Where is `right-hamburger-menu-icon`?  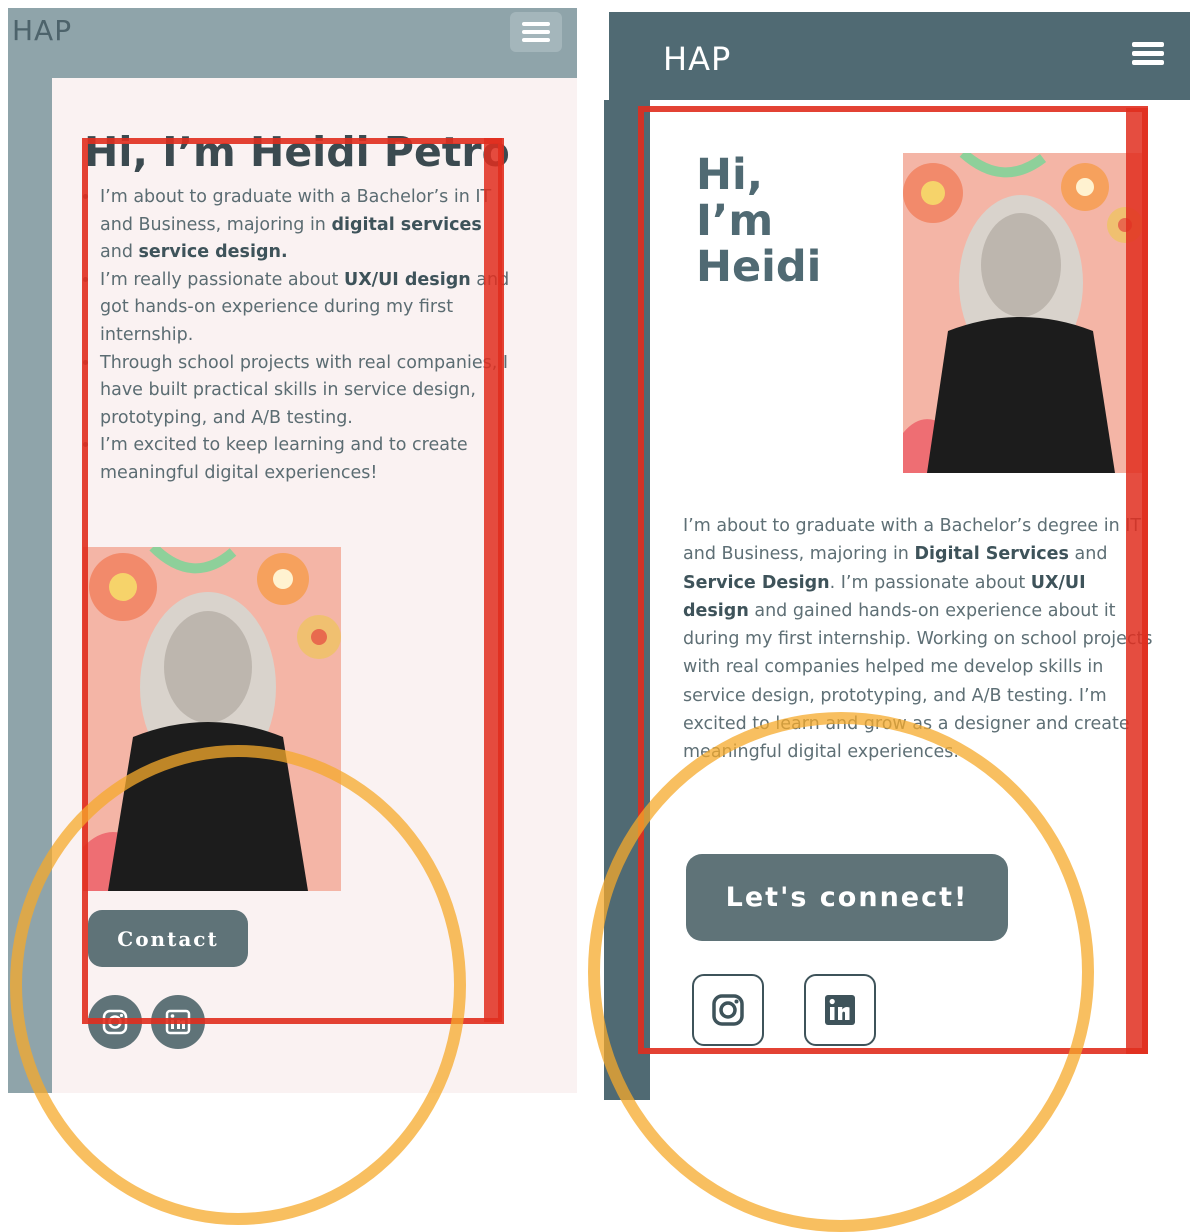
right-hamburger-menu-icon is located at coordinates (1148, 54).